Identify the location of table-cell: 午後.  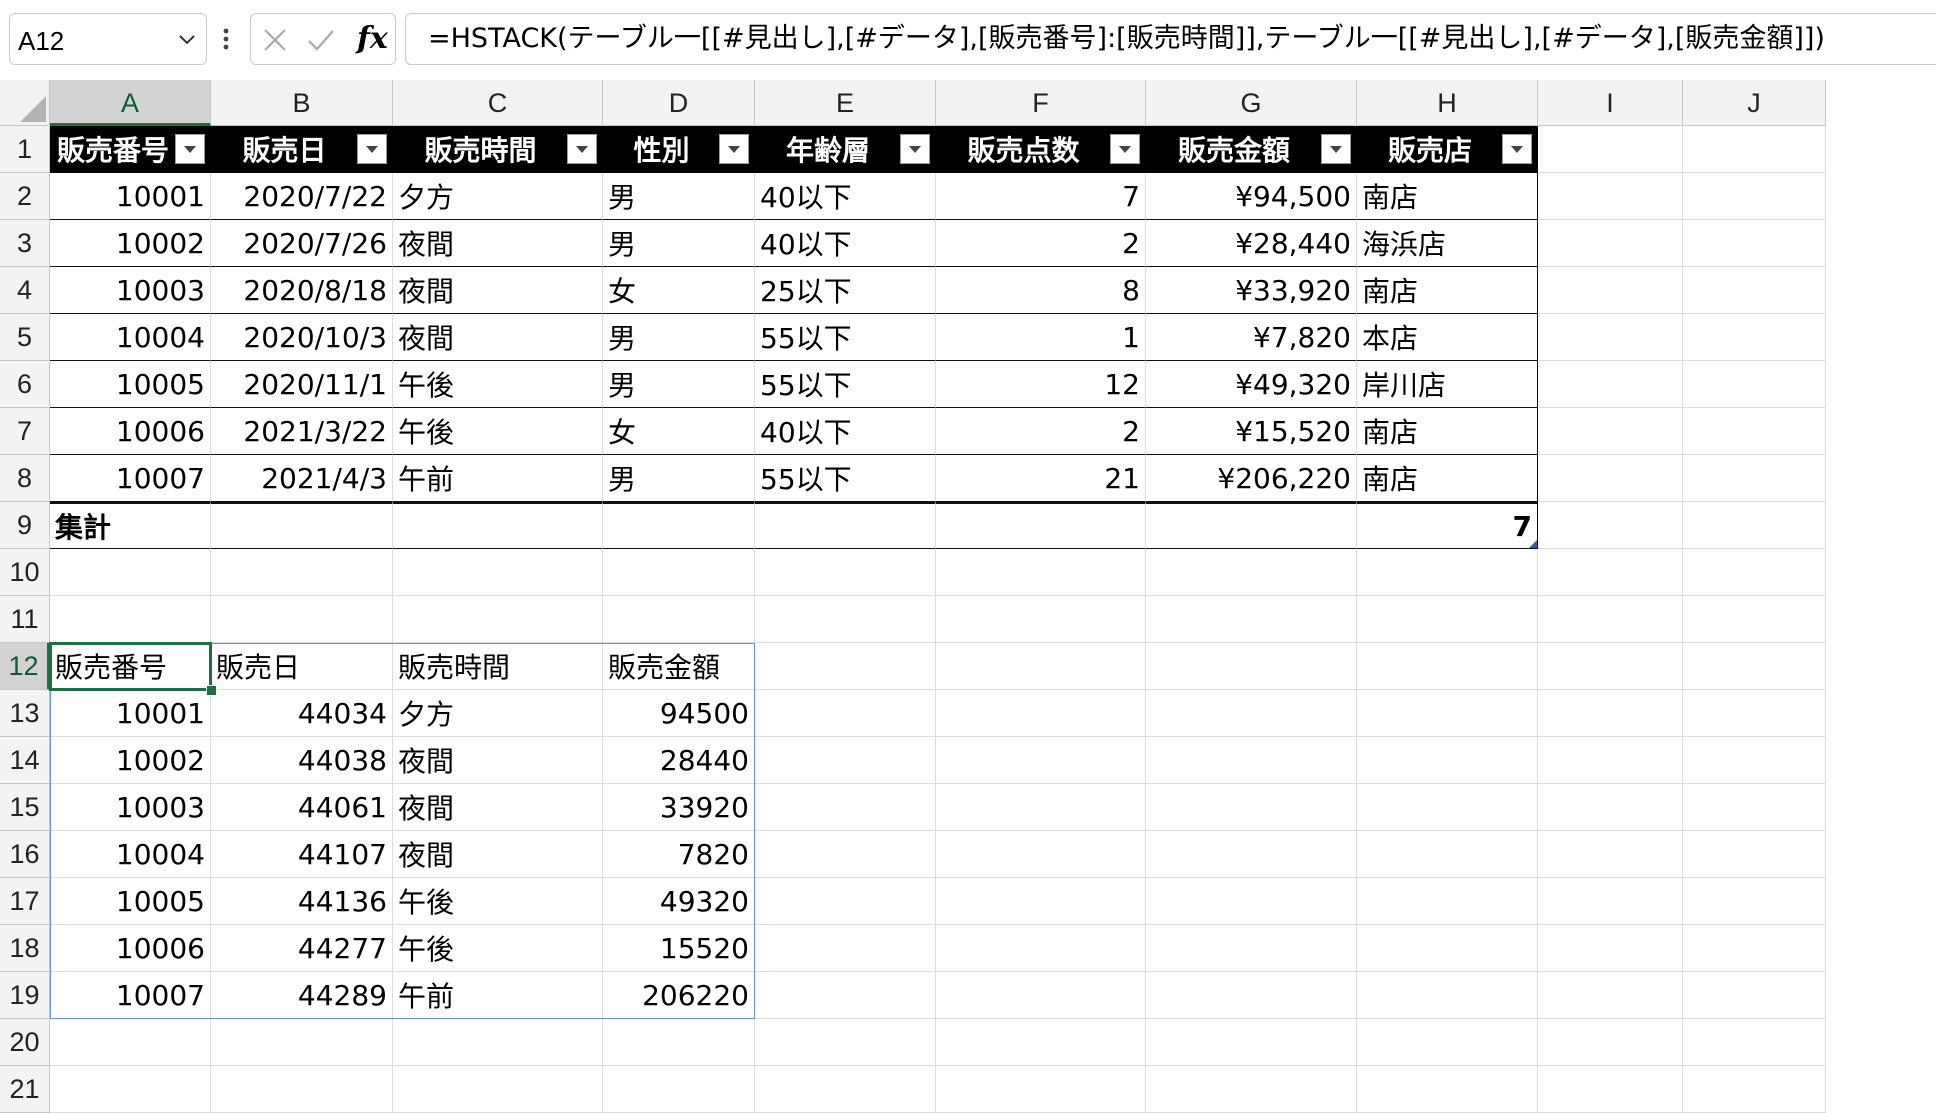
(498, 384).